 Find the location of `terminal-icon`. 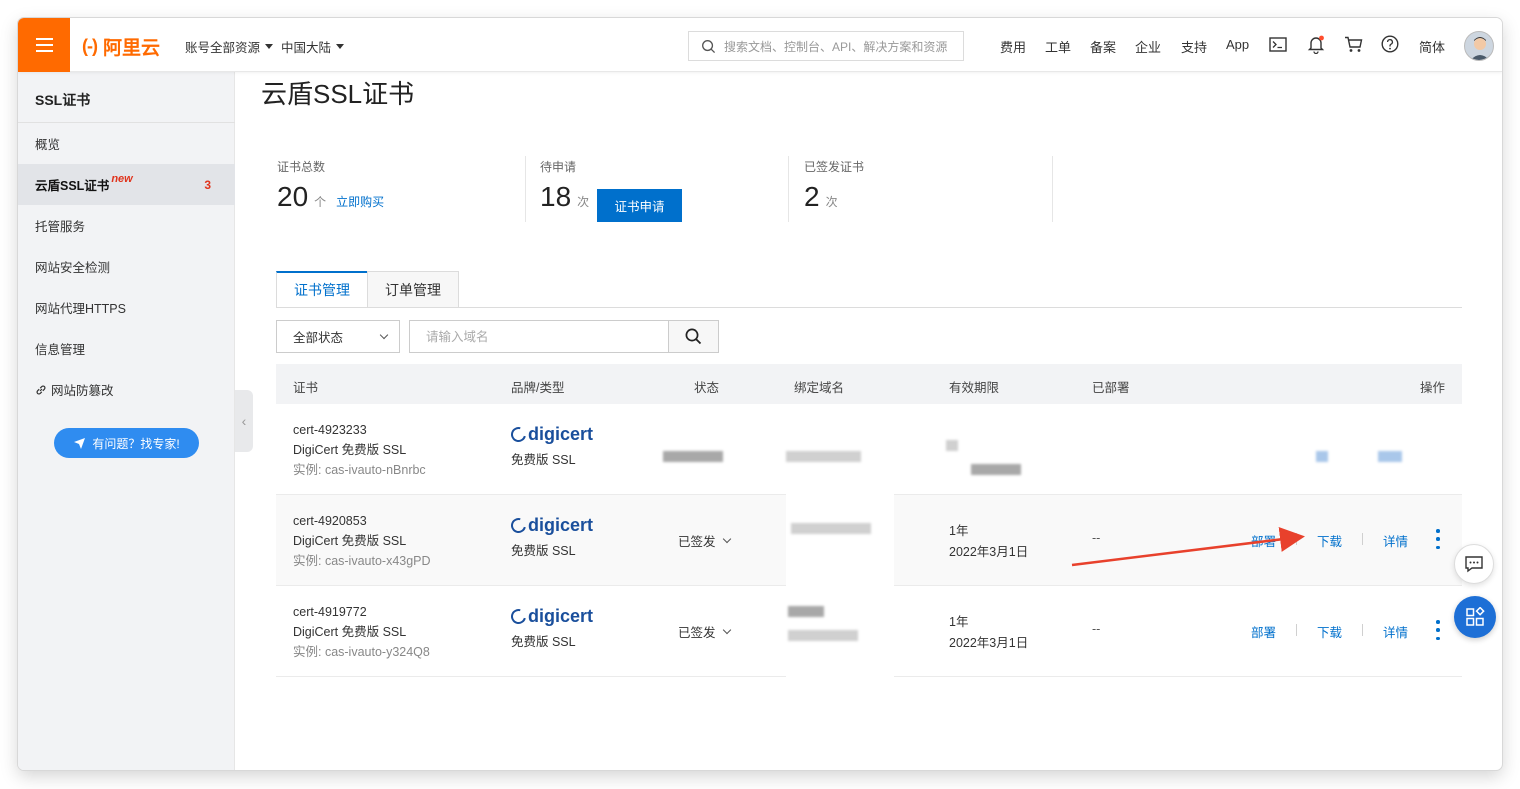

terminal-icon is located at coordinates (1278, 44).